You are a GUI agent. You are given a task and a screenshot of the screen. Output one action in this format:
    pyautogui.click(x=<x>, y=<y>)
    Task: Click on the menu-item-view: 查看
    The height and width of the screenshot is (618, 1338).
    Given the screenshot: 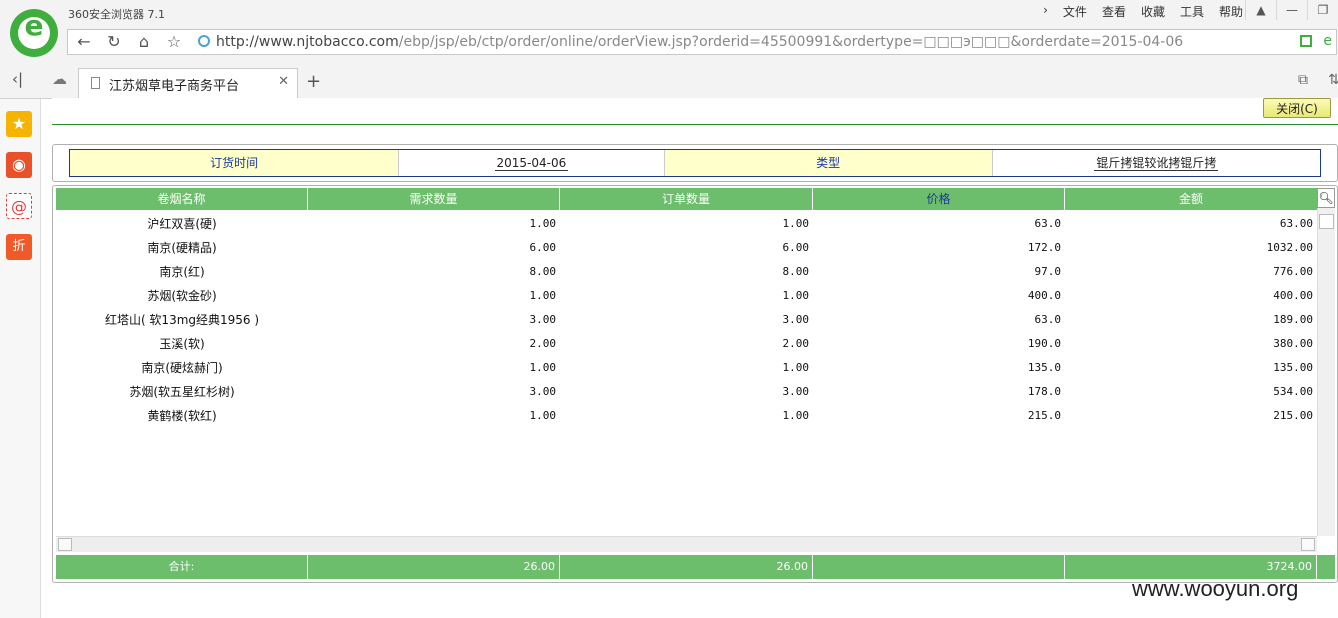 What is the action you would take?
    pyautogui.click(x=1114, y=11)
    